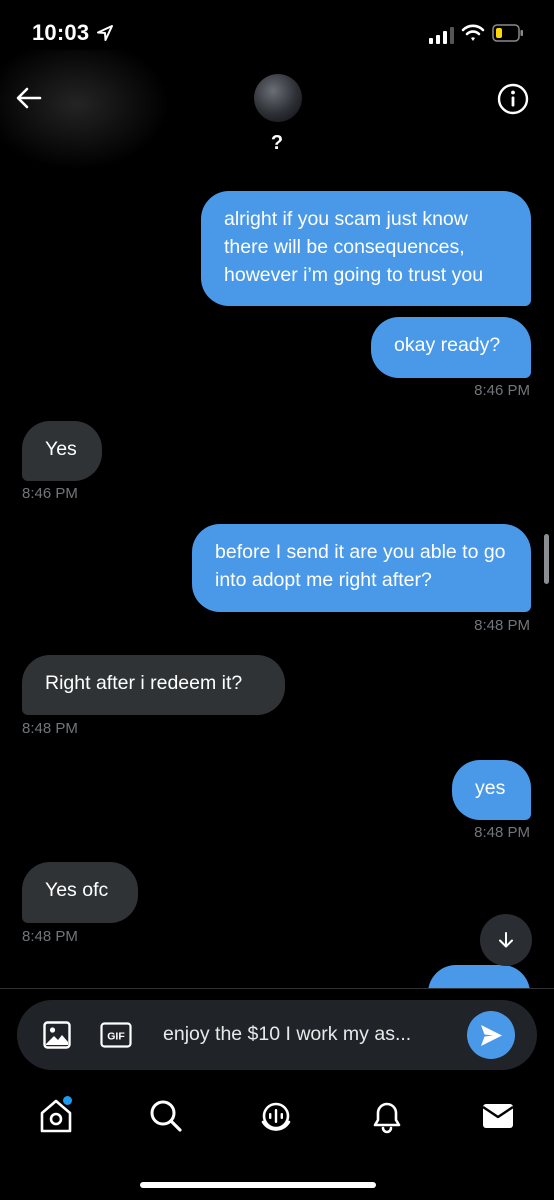 This screenshot has height=1200, width=554. I want to click on gif-icon: GIF, so click(116, 1035).